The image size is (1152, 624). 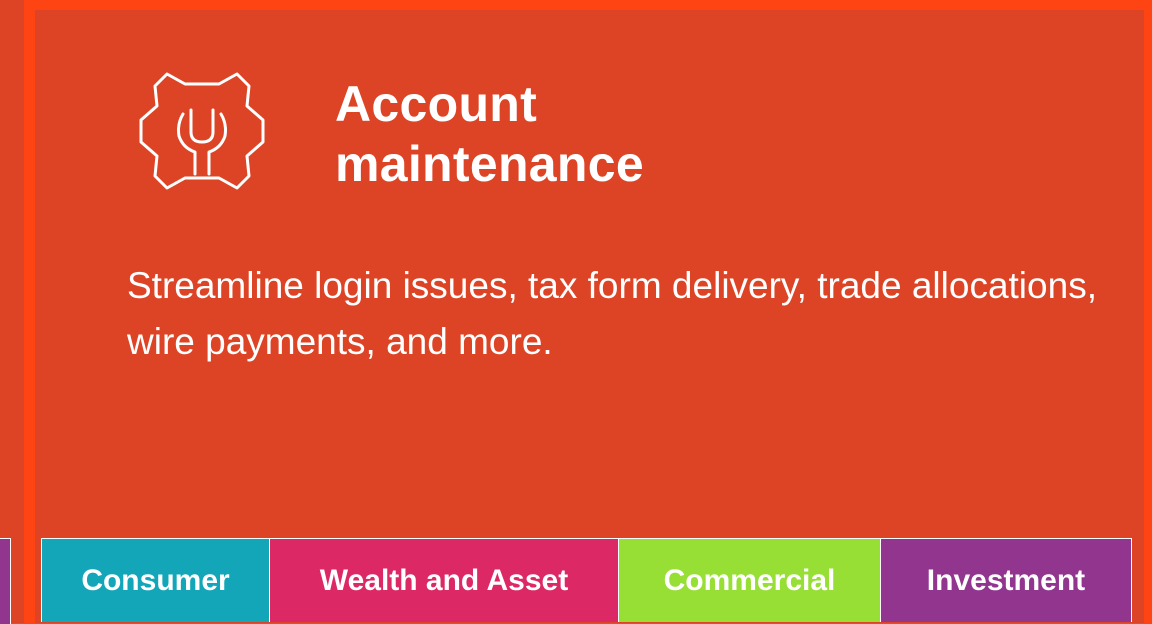 I want to click on tag-commercial-label: Commercial, so click(x=749, y=580).